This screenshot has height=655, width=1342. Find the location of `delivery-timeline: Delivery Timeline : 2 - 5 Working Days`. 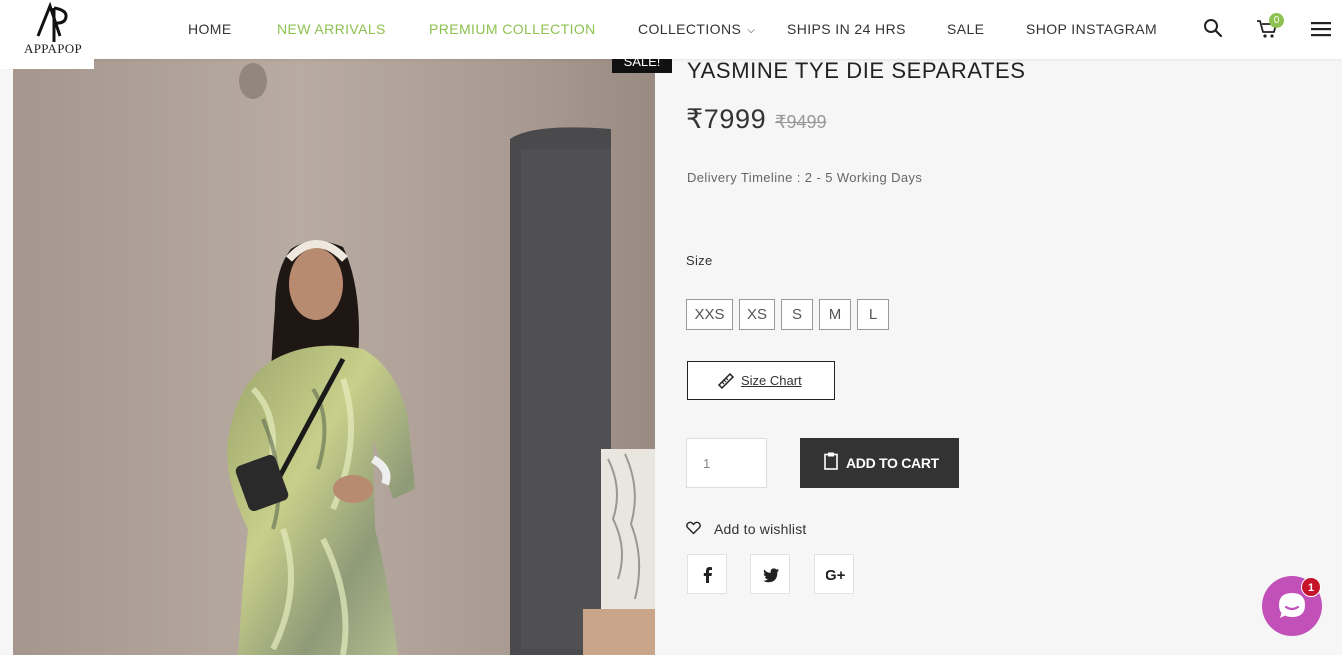

delivery-timeline: Delivery Timeline : 2 - 5 Working Days is located at coordinates (805, 177).